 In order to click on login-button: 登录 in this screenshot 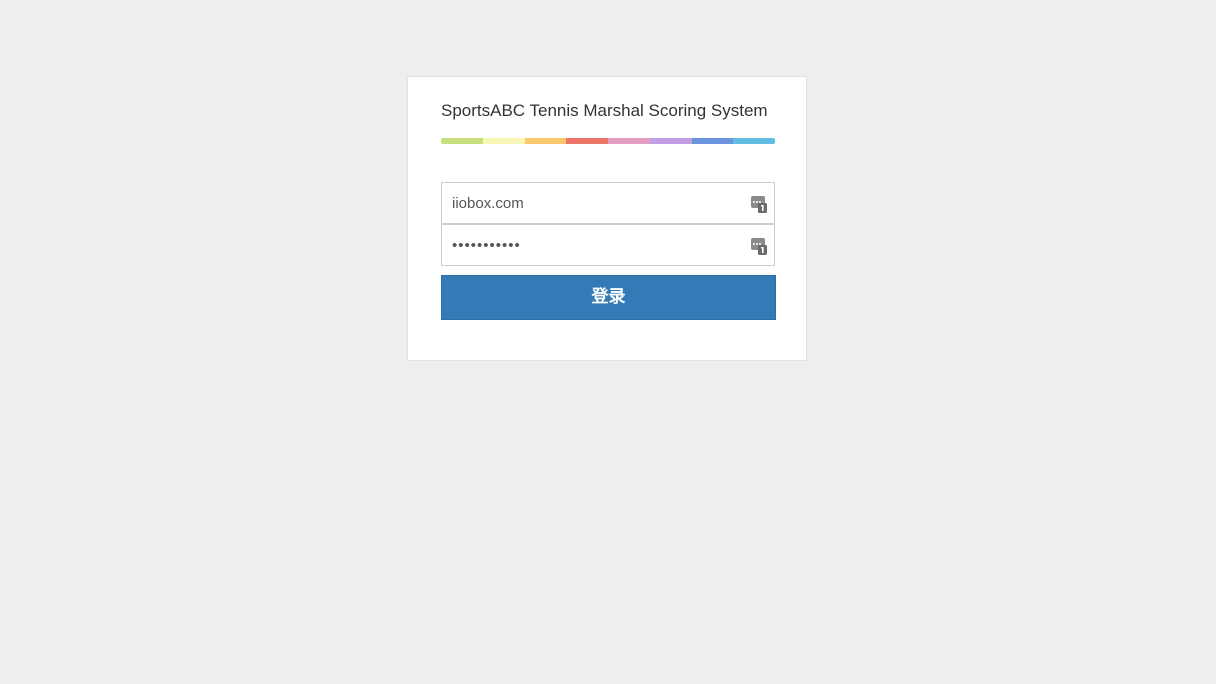, I will do `click(608, 297)`.